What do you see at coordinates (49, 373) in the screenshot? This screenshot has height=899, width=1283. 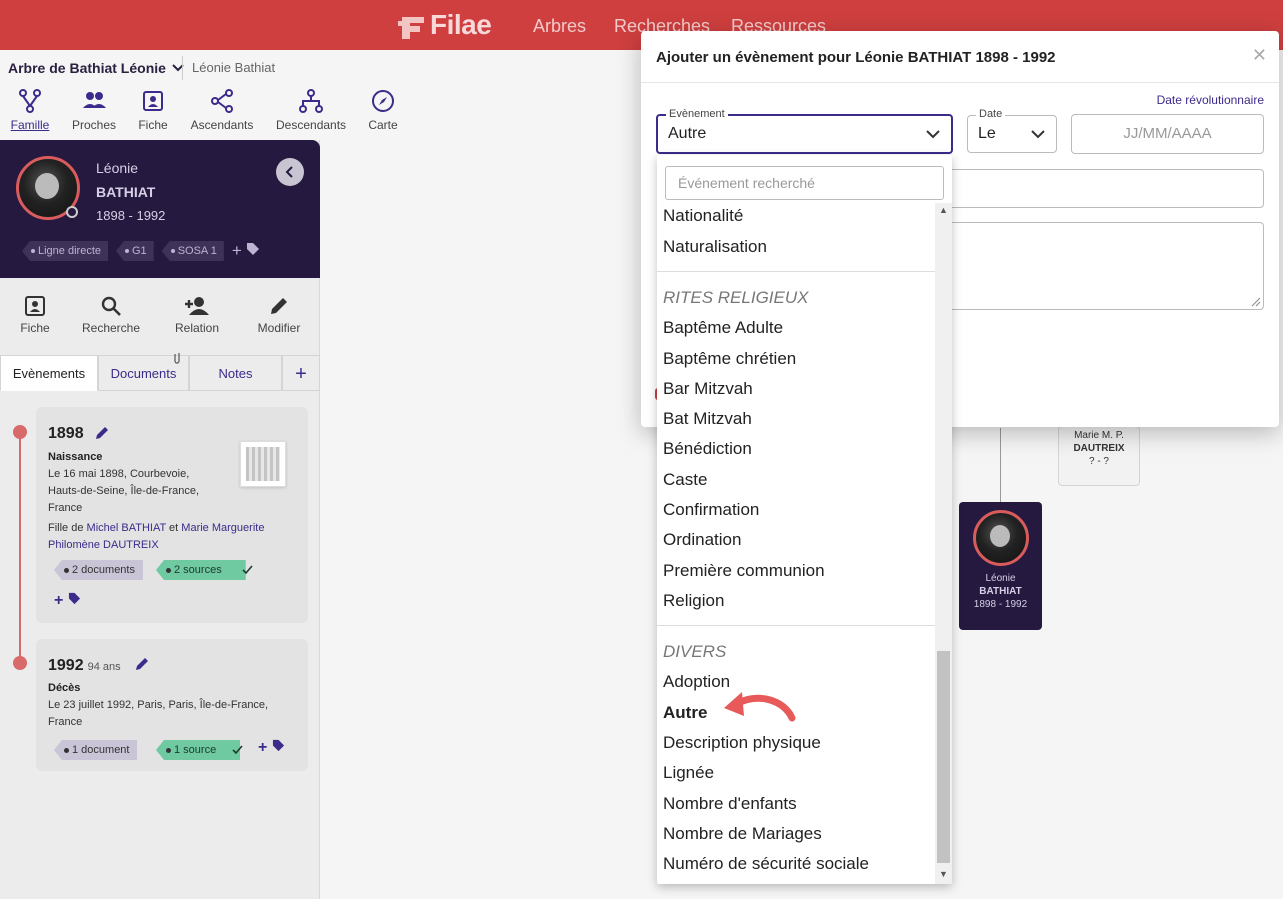 I see `tab-evenements: Evènements` at bounding box center [49, 373].